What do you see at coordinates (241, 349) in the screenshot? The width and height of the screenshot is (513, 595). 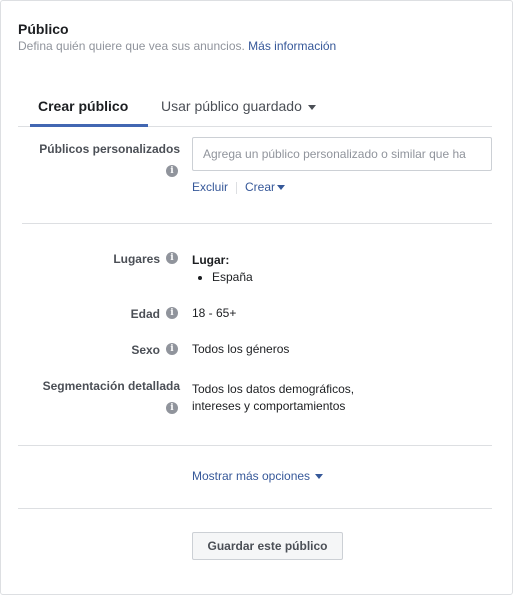 I see `gender-value: Todos los géneros` at bounding box center [241, 349].